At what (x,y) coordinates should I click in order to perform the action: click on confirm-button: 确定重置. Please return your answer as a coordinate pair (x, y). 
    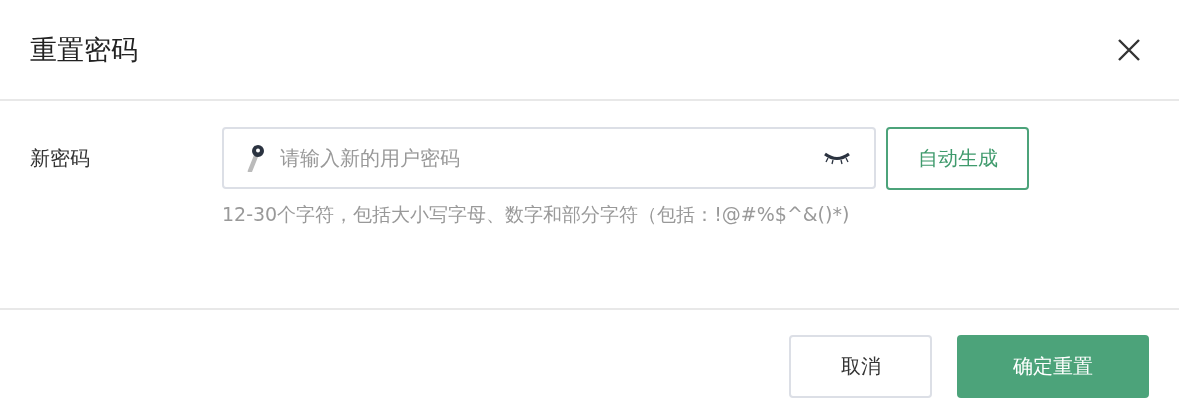
    Looking at the image, I should click on (1053, 366).